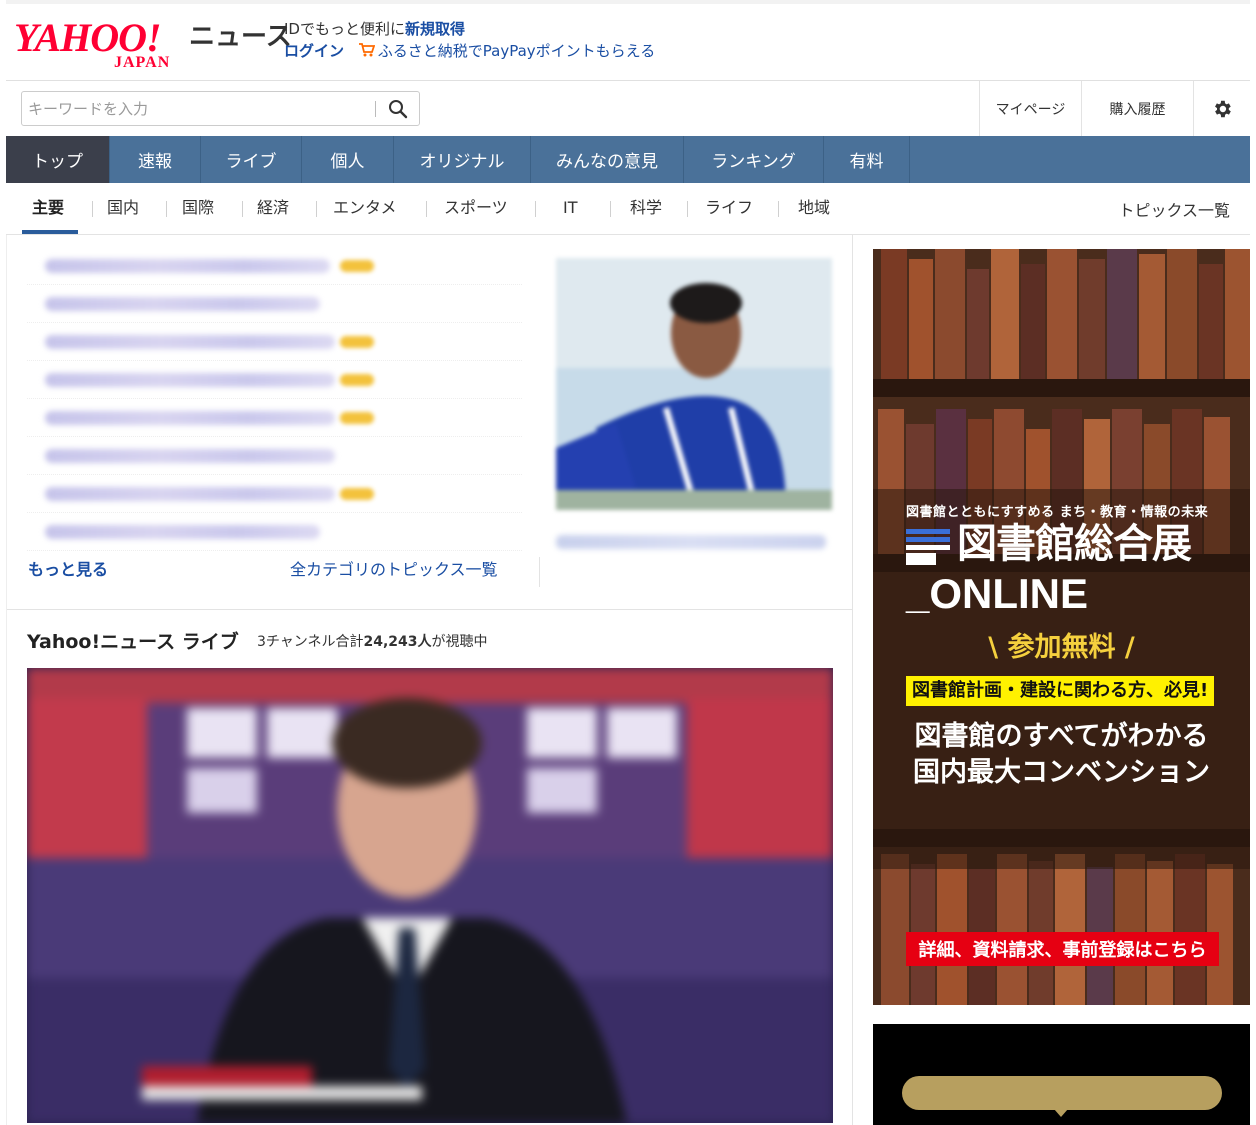 The height and width of the screenshot is (1125, 1256). Describe the element at coordinates (68, 568) in the screenshot. I see `more-link: もっと見る` at that location.